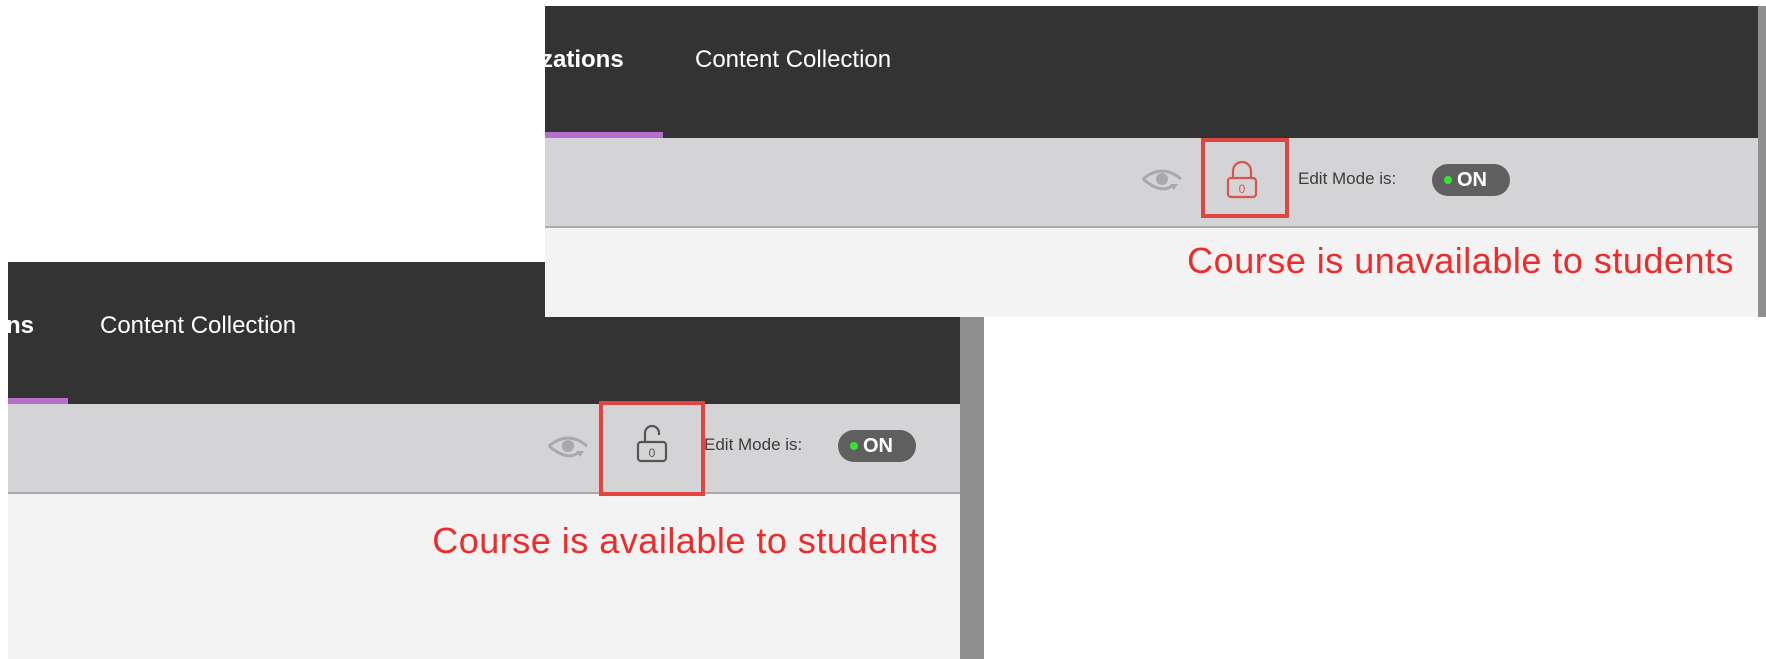 The width and height of the screenshot is (1766, 659). What do you see at coordinates (685, 540) in the screenshot?
I see `availability-caption: Course is available to students` at bounding box center [685, 540].